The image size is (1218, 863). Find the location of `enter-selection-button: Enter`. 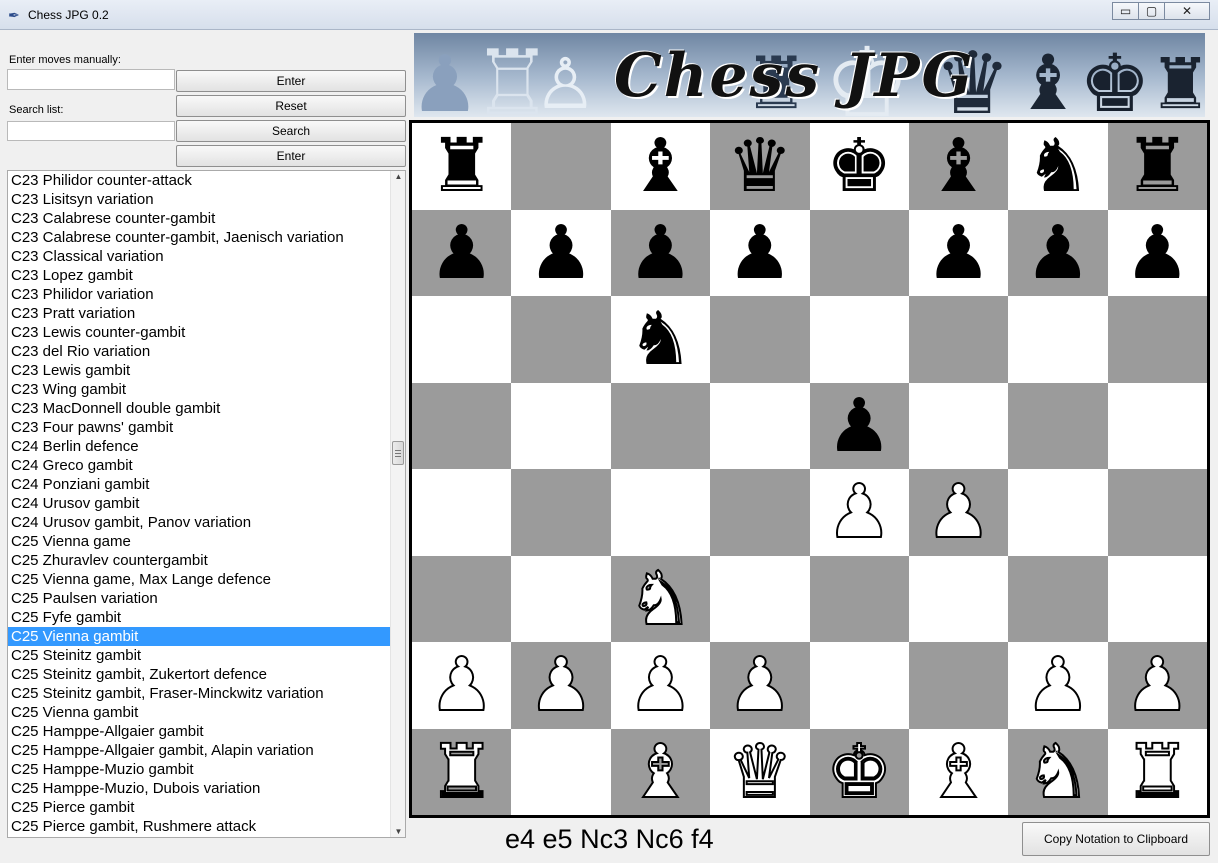

enter-selection-button: Enter is located at coordinates (291, 156).